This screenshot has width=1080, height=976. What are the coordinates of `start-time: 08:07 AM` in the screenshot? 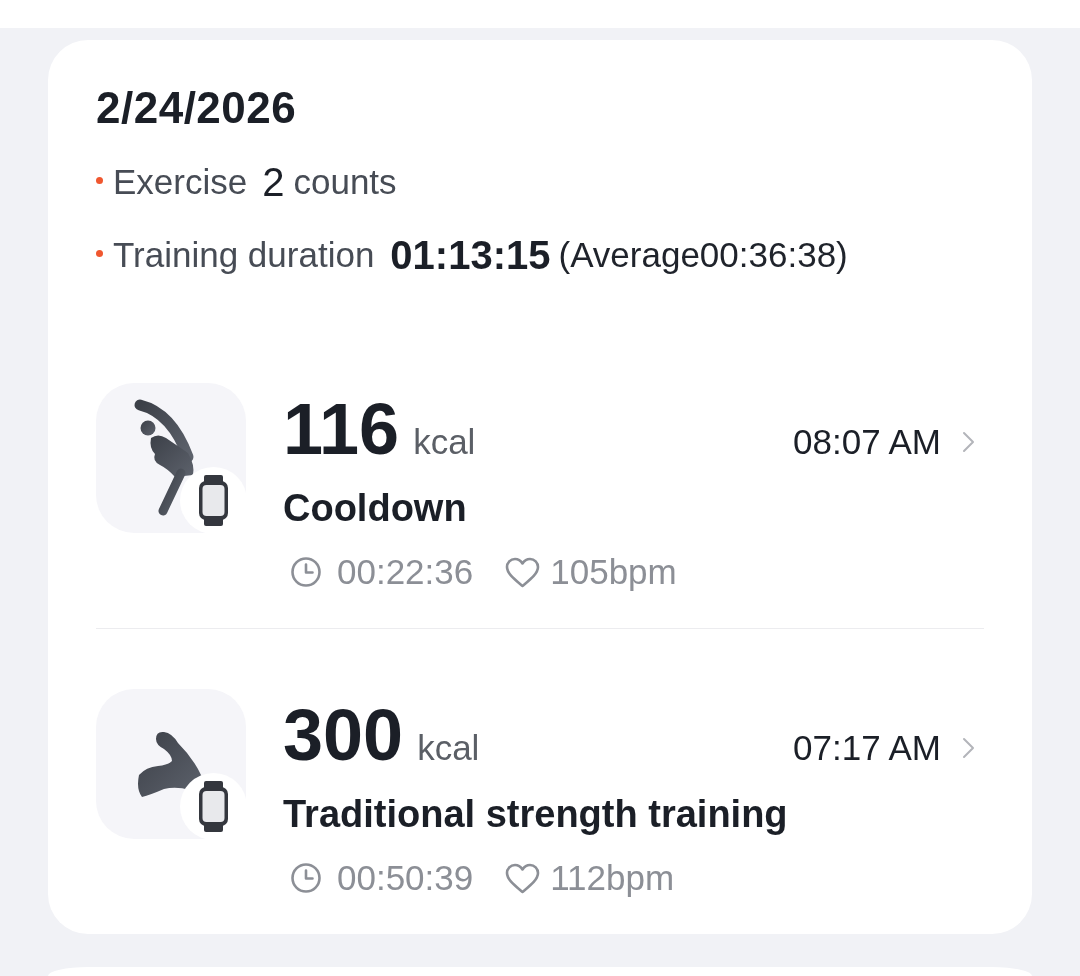 It's located at (867, 442).